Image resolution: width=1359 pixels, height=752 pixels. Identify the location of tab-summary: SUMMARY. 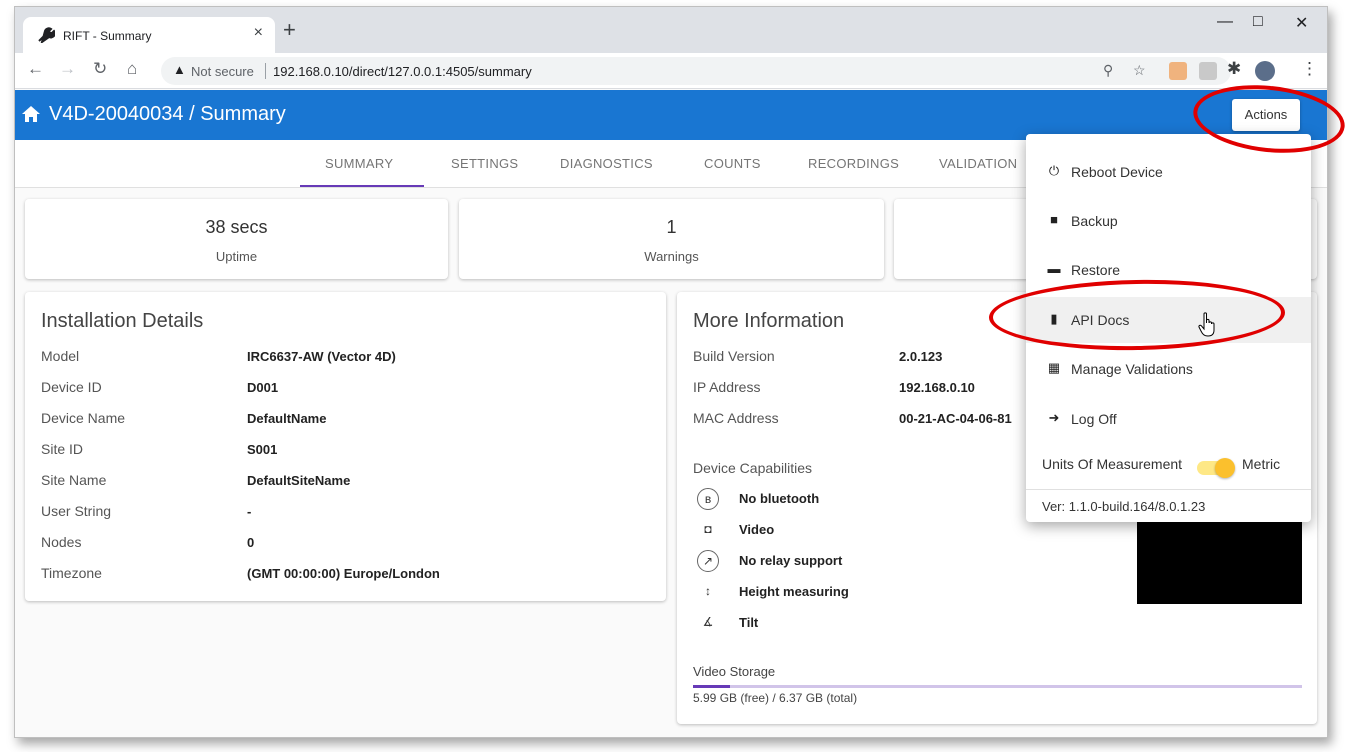
(359, 163).